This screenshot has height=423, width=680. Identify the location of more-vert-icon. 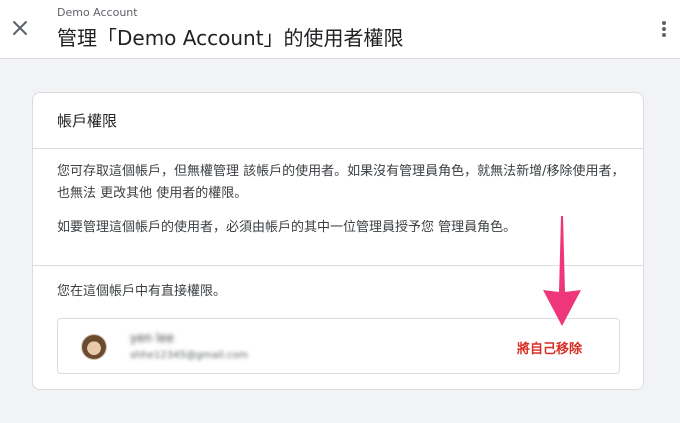
(664, 29).